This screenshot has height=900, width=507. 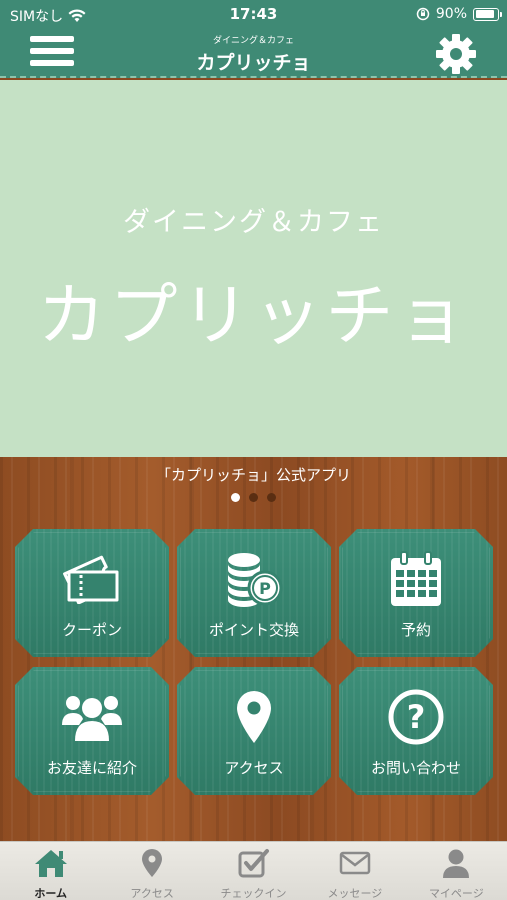 What do you see at coordinates (451, 14) in the screenshot?
I see `battery-percent: 90%` at bounding box center [451, 14].